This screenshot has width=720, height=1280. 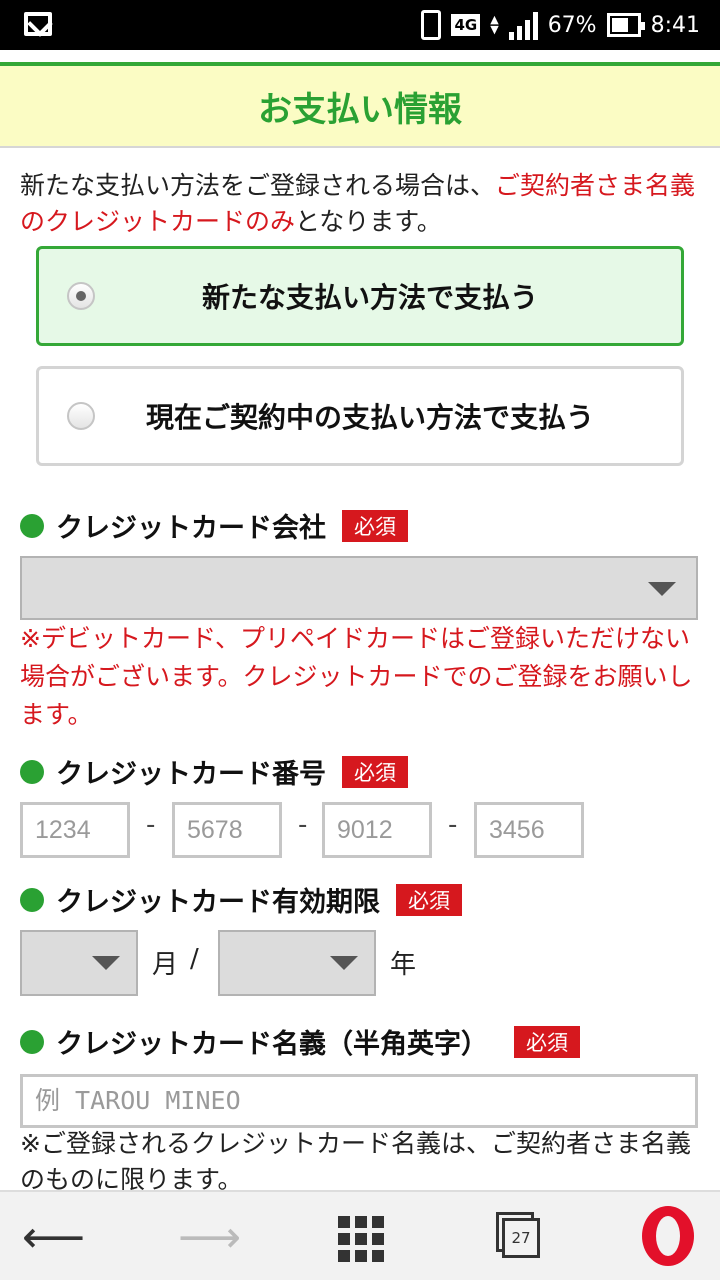 What do you see at coordinates (359, 588) in the screenshot?
I see `card-company-select` at bounding box center [359, 588].